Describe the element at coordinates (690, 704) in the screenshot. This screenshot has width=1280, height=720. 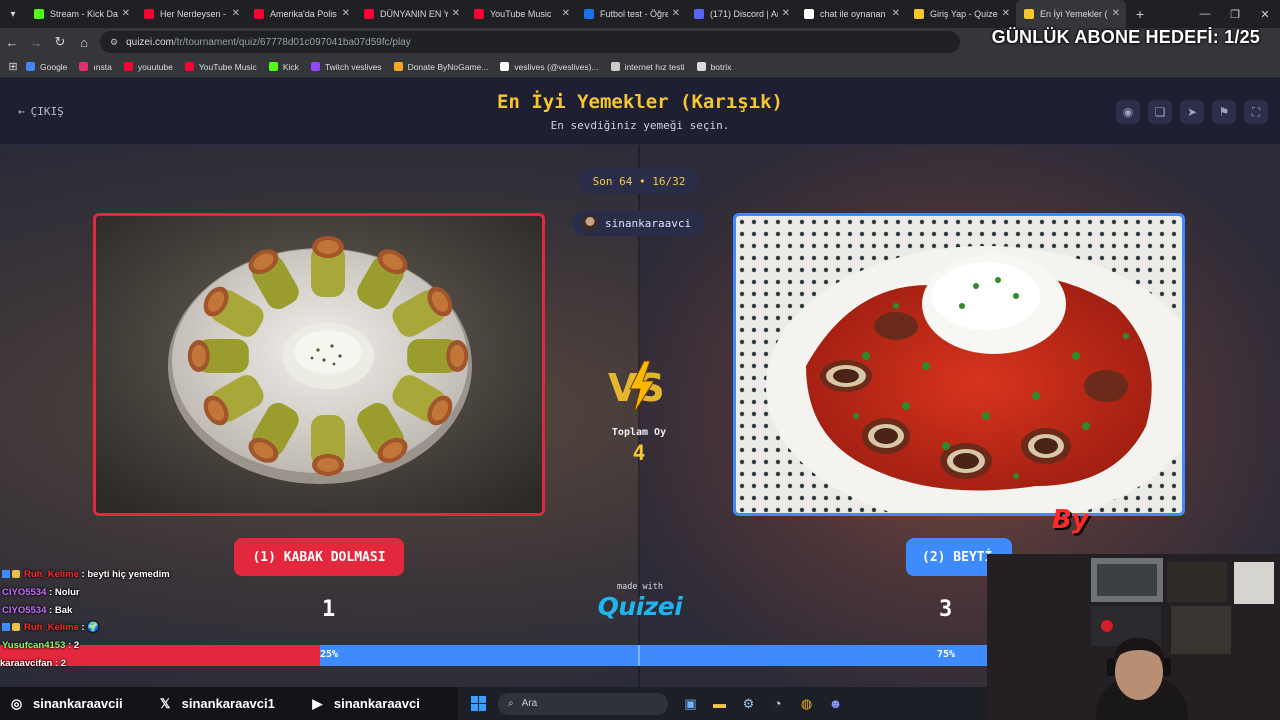
I see `taskbar-photos-icon: ▣` at that location.